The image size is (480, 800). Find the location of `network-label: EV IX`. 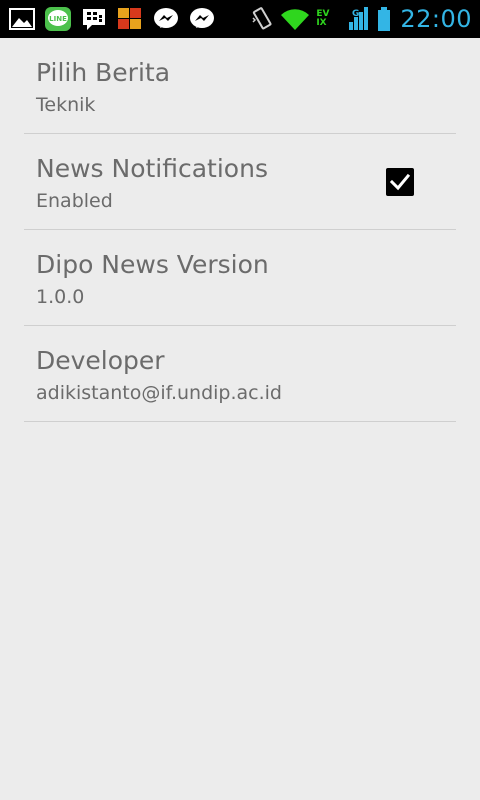

network-label: EV IX is located at coordinates (323, 18).